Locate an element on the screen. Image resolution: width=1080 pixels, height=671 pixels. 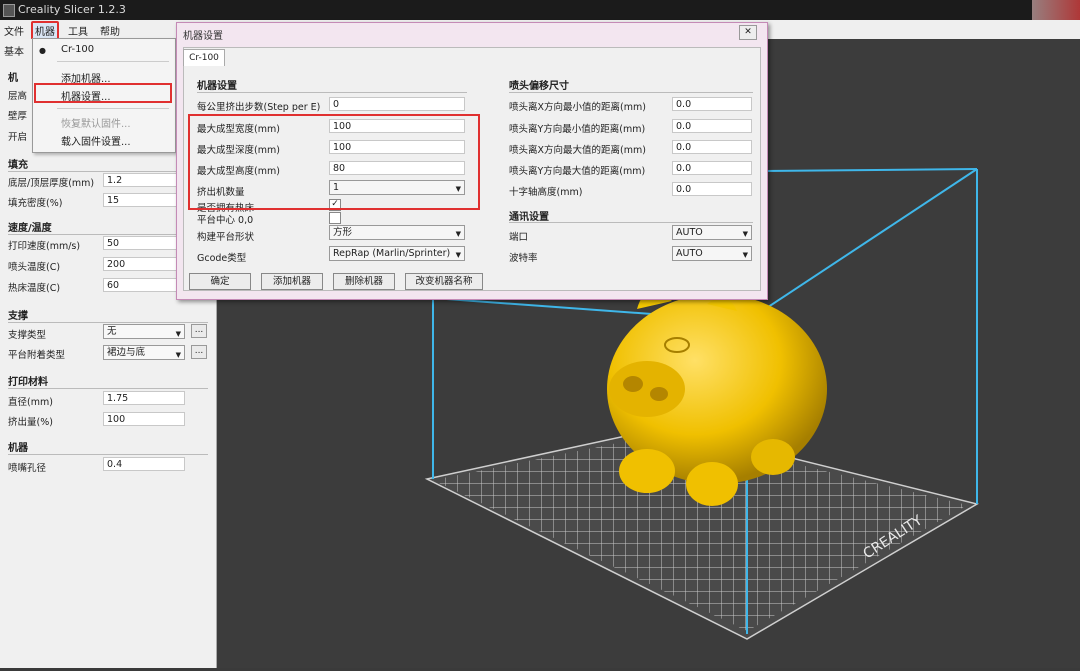
label-nozzle-temp: 喷头温度(C) is located at coordinates (34, 267).